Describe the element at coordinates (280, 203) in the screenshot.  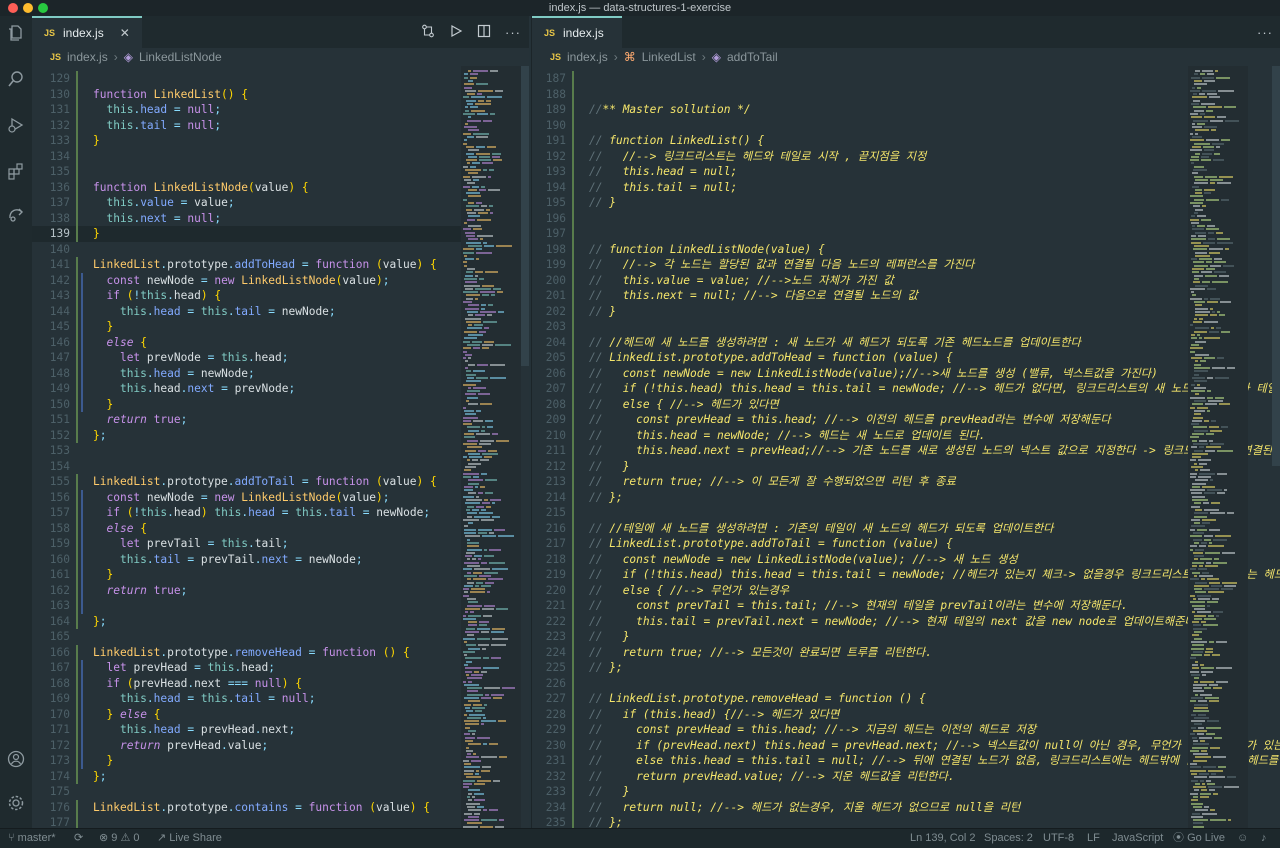
I see `code-line: 137 this.value = value;` at that location.